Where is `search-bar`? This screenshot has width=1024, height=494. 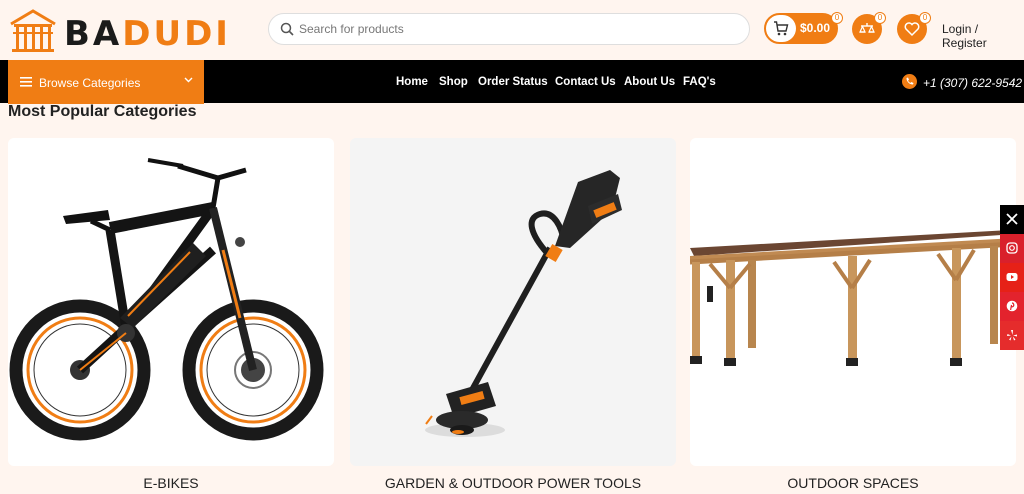 search-bar is located at coordinates (509, 29).